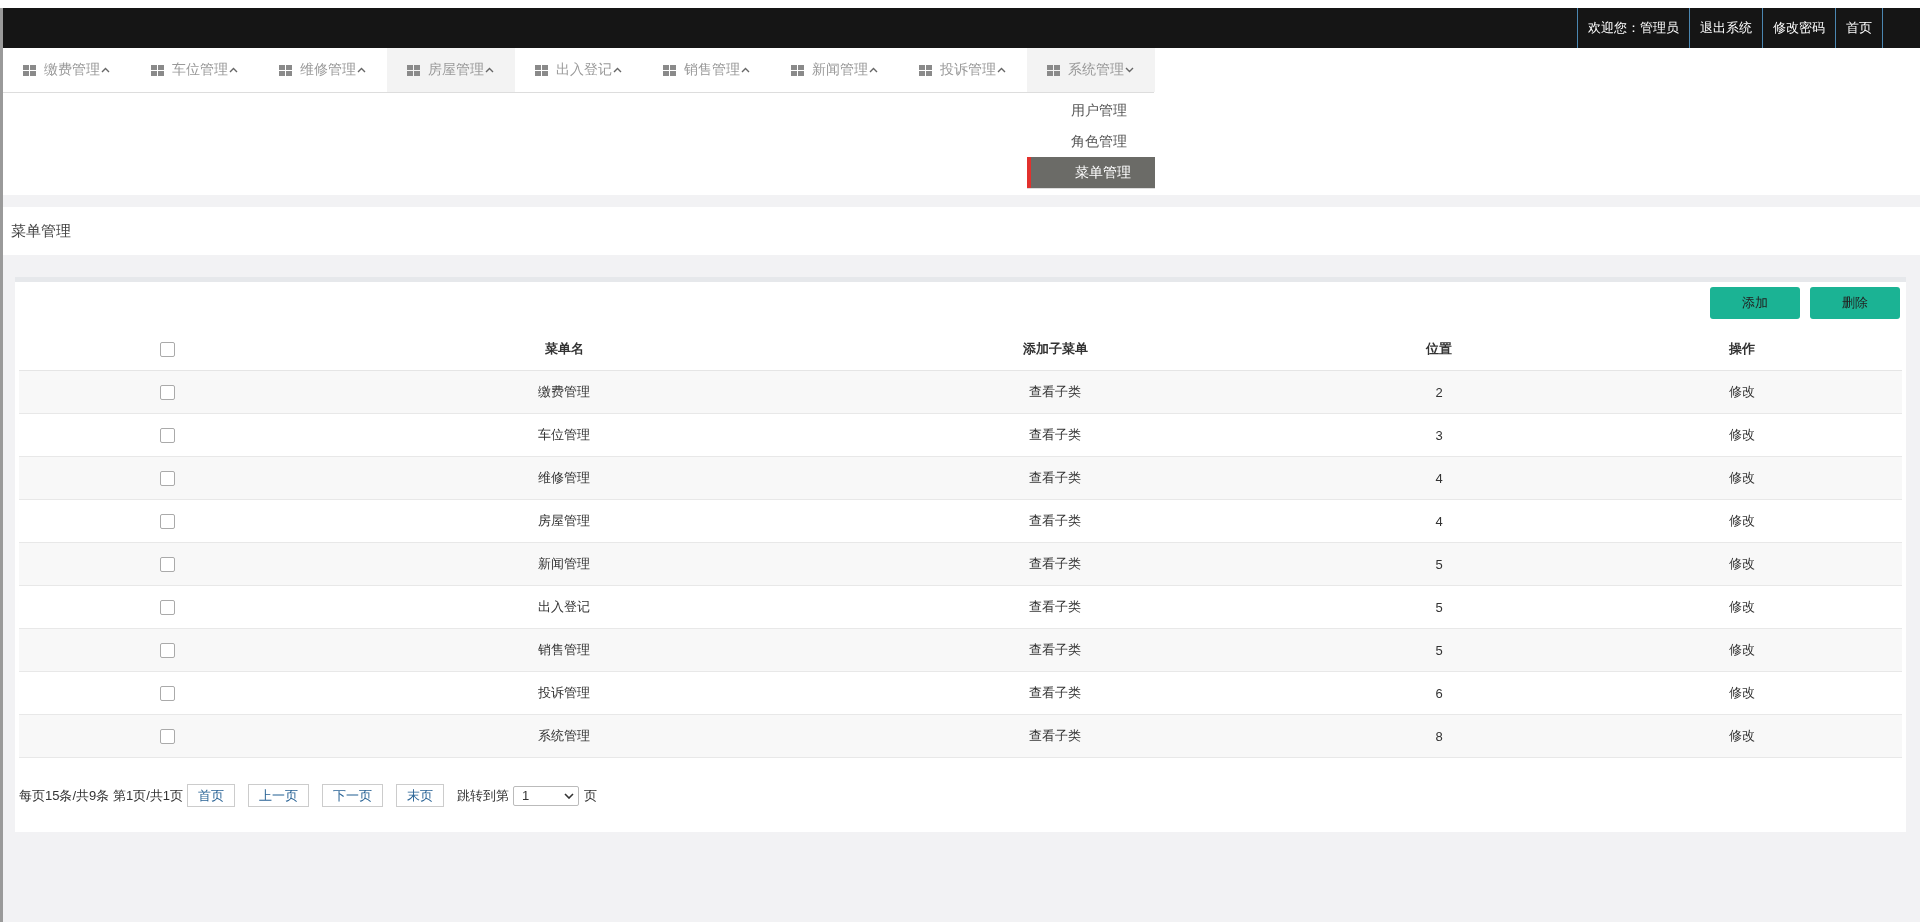 Image resolution: width=1920 pixels, height=922 pixels. I want to click on table-cell: 出入登记, so click(564, 606).